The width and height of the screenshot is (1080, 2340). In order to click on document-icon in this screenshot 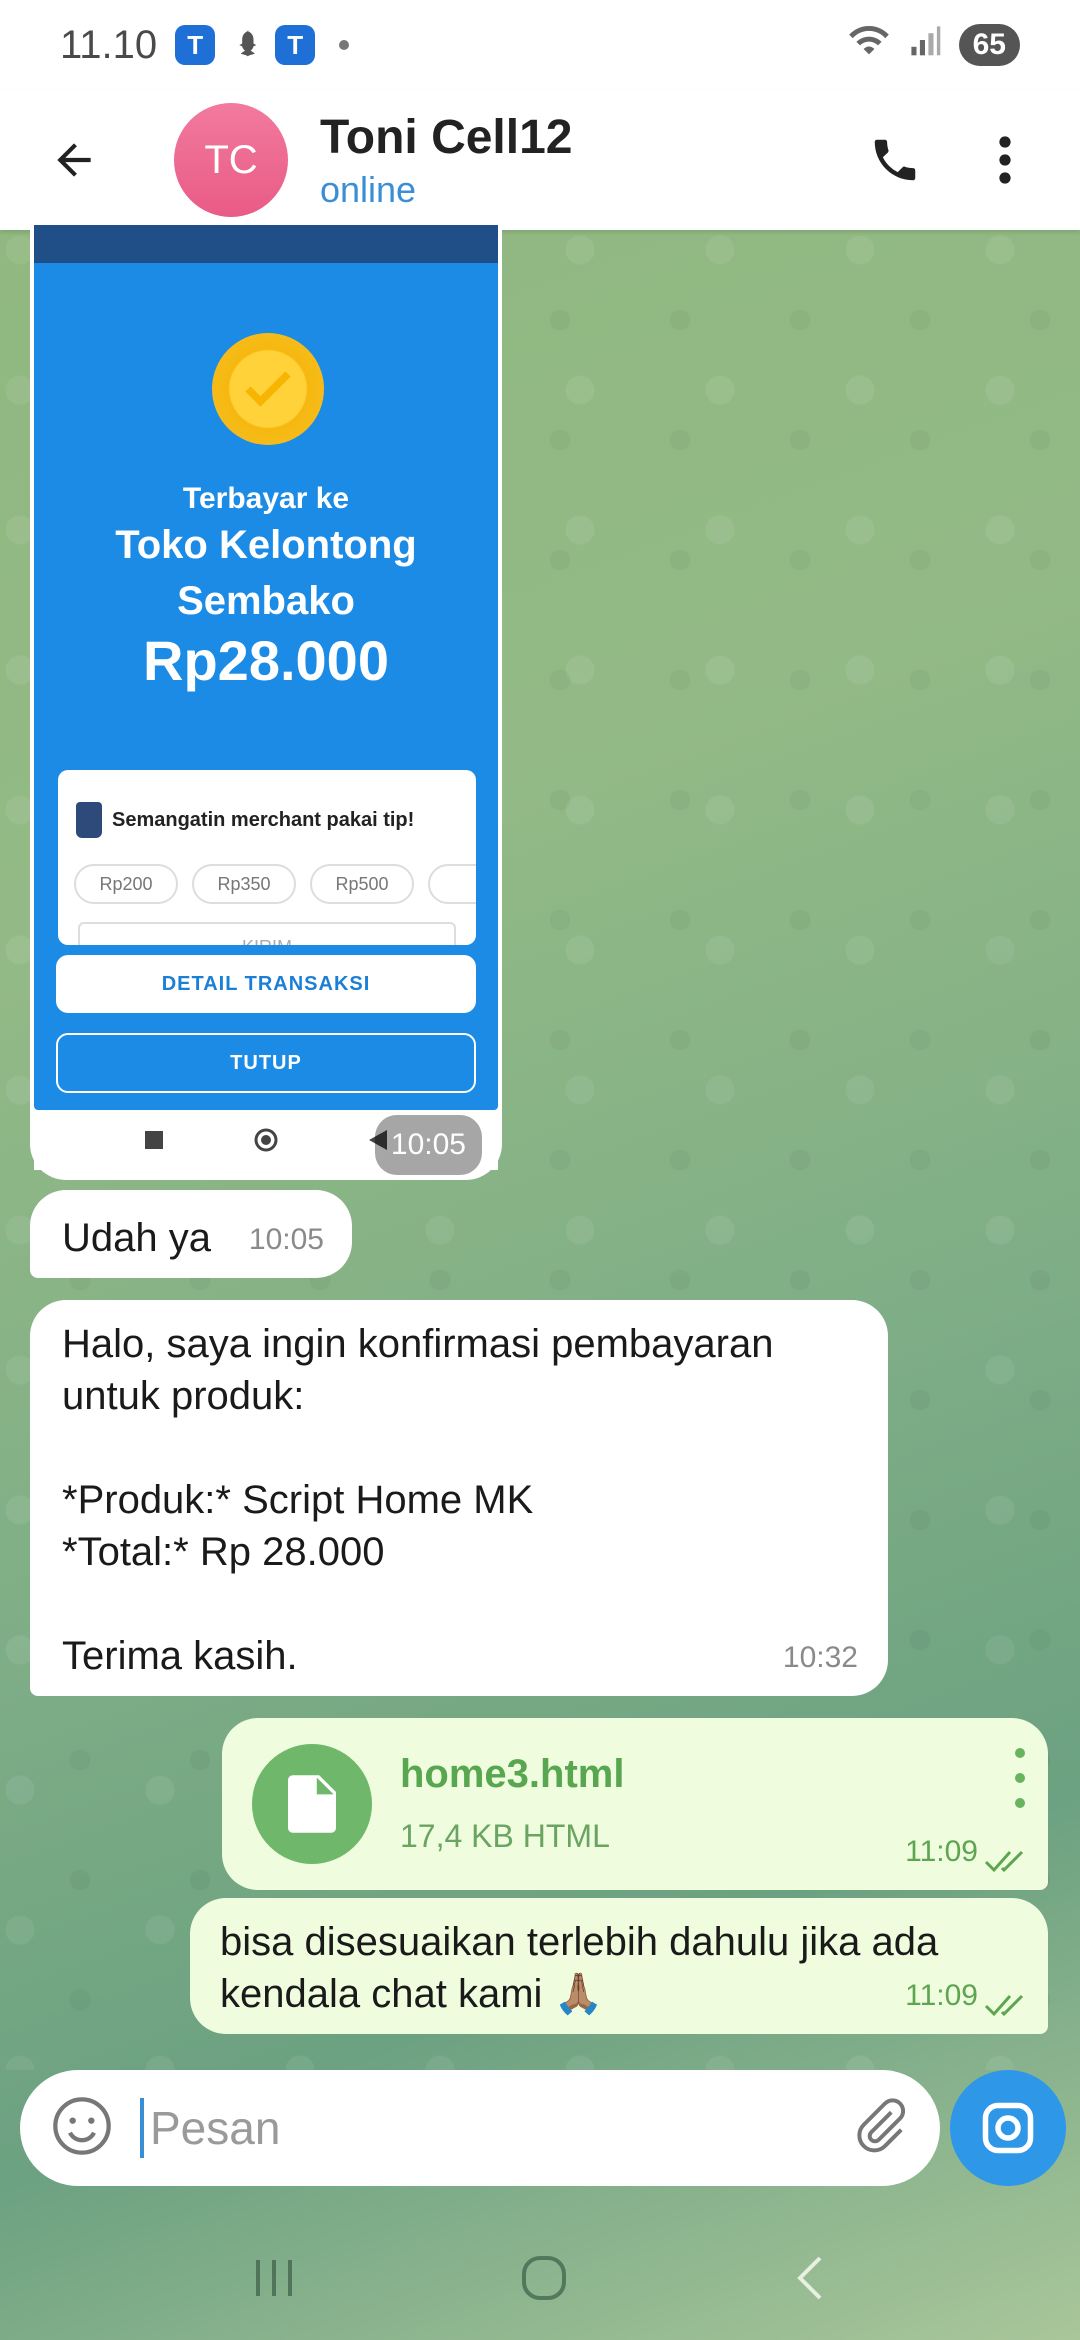, I will do `click(312, 1804)`.